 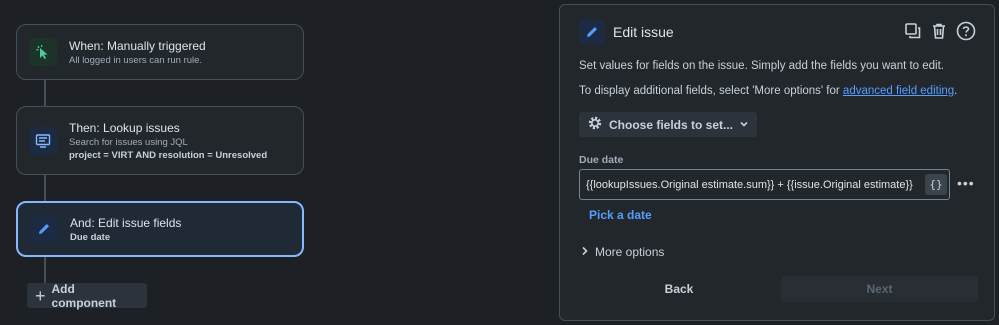 I want to click on edit-fields-subtitle: Due date, so click(x=90, y=237).